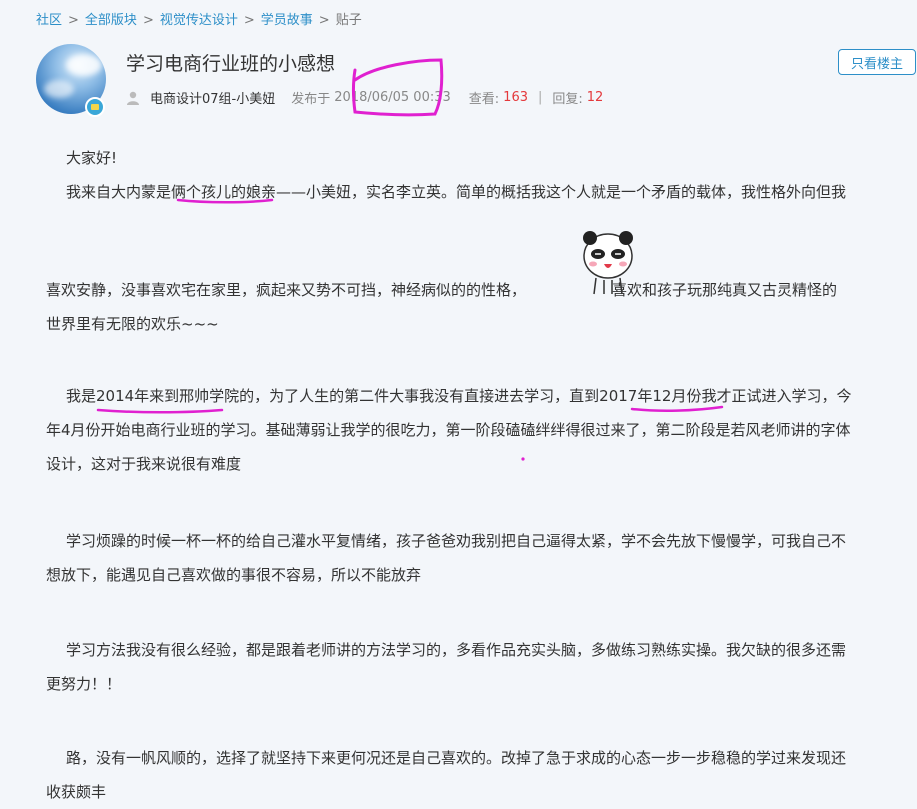 The height and width of the screenshot is (809, 917). Describe the element at coordinates (515, 97) in the screenshot. I see `views-count: 163` at that location.